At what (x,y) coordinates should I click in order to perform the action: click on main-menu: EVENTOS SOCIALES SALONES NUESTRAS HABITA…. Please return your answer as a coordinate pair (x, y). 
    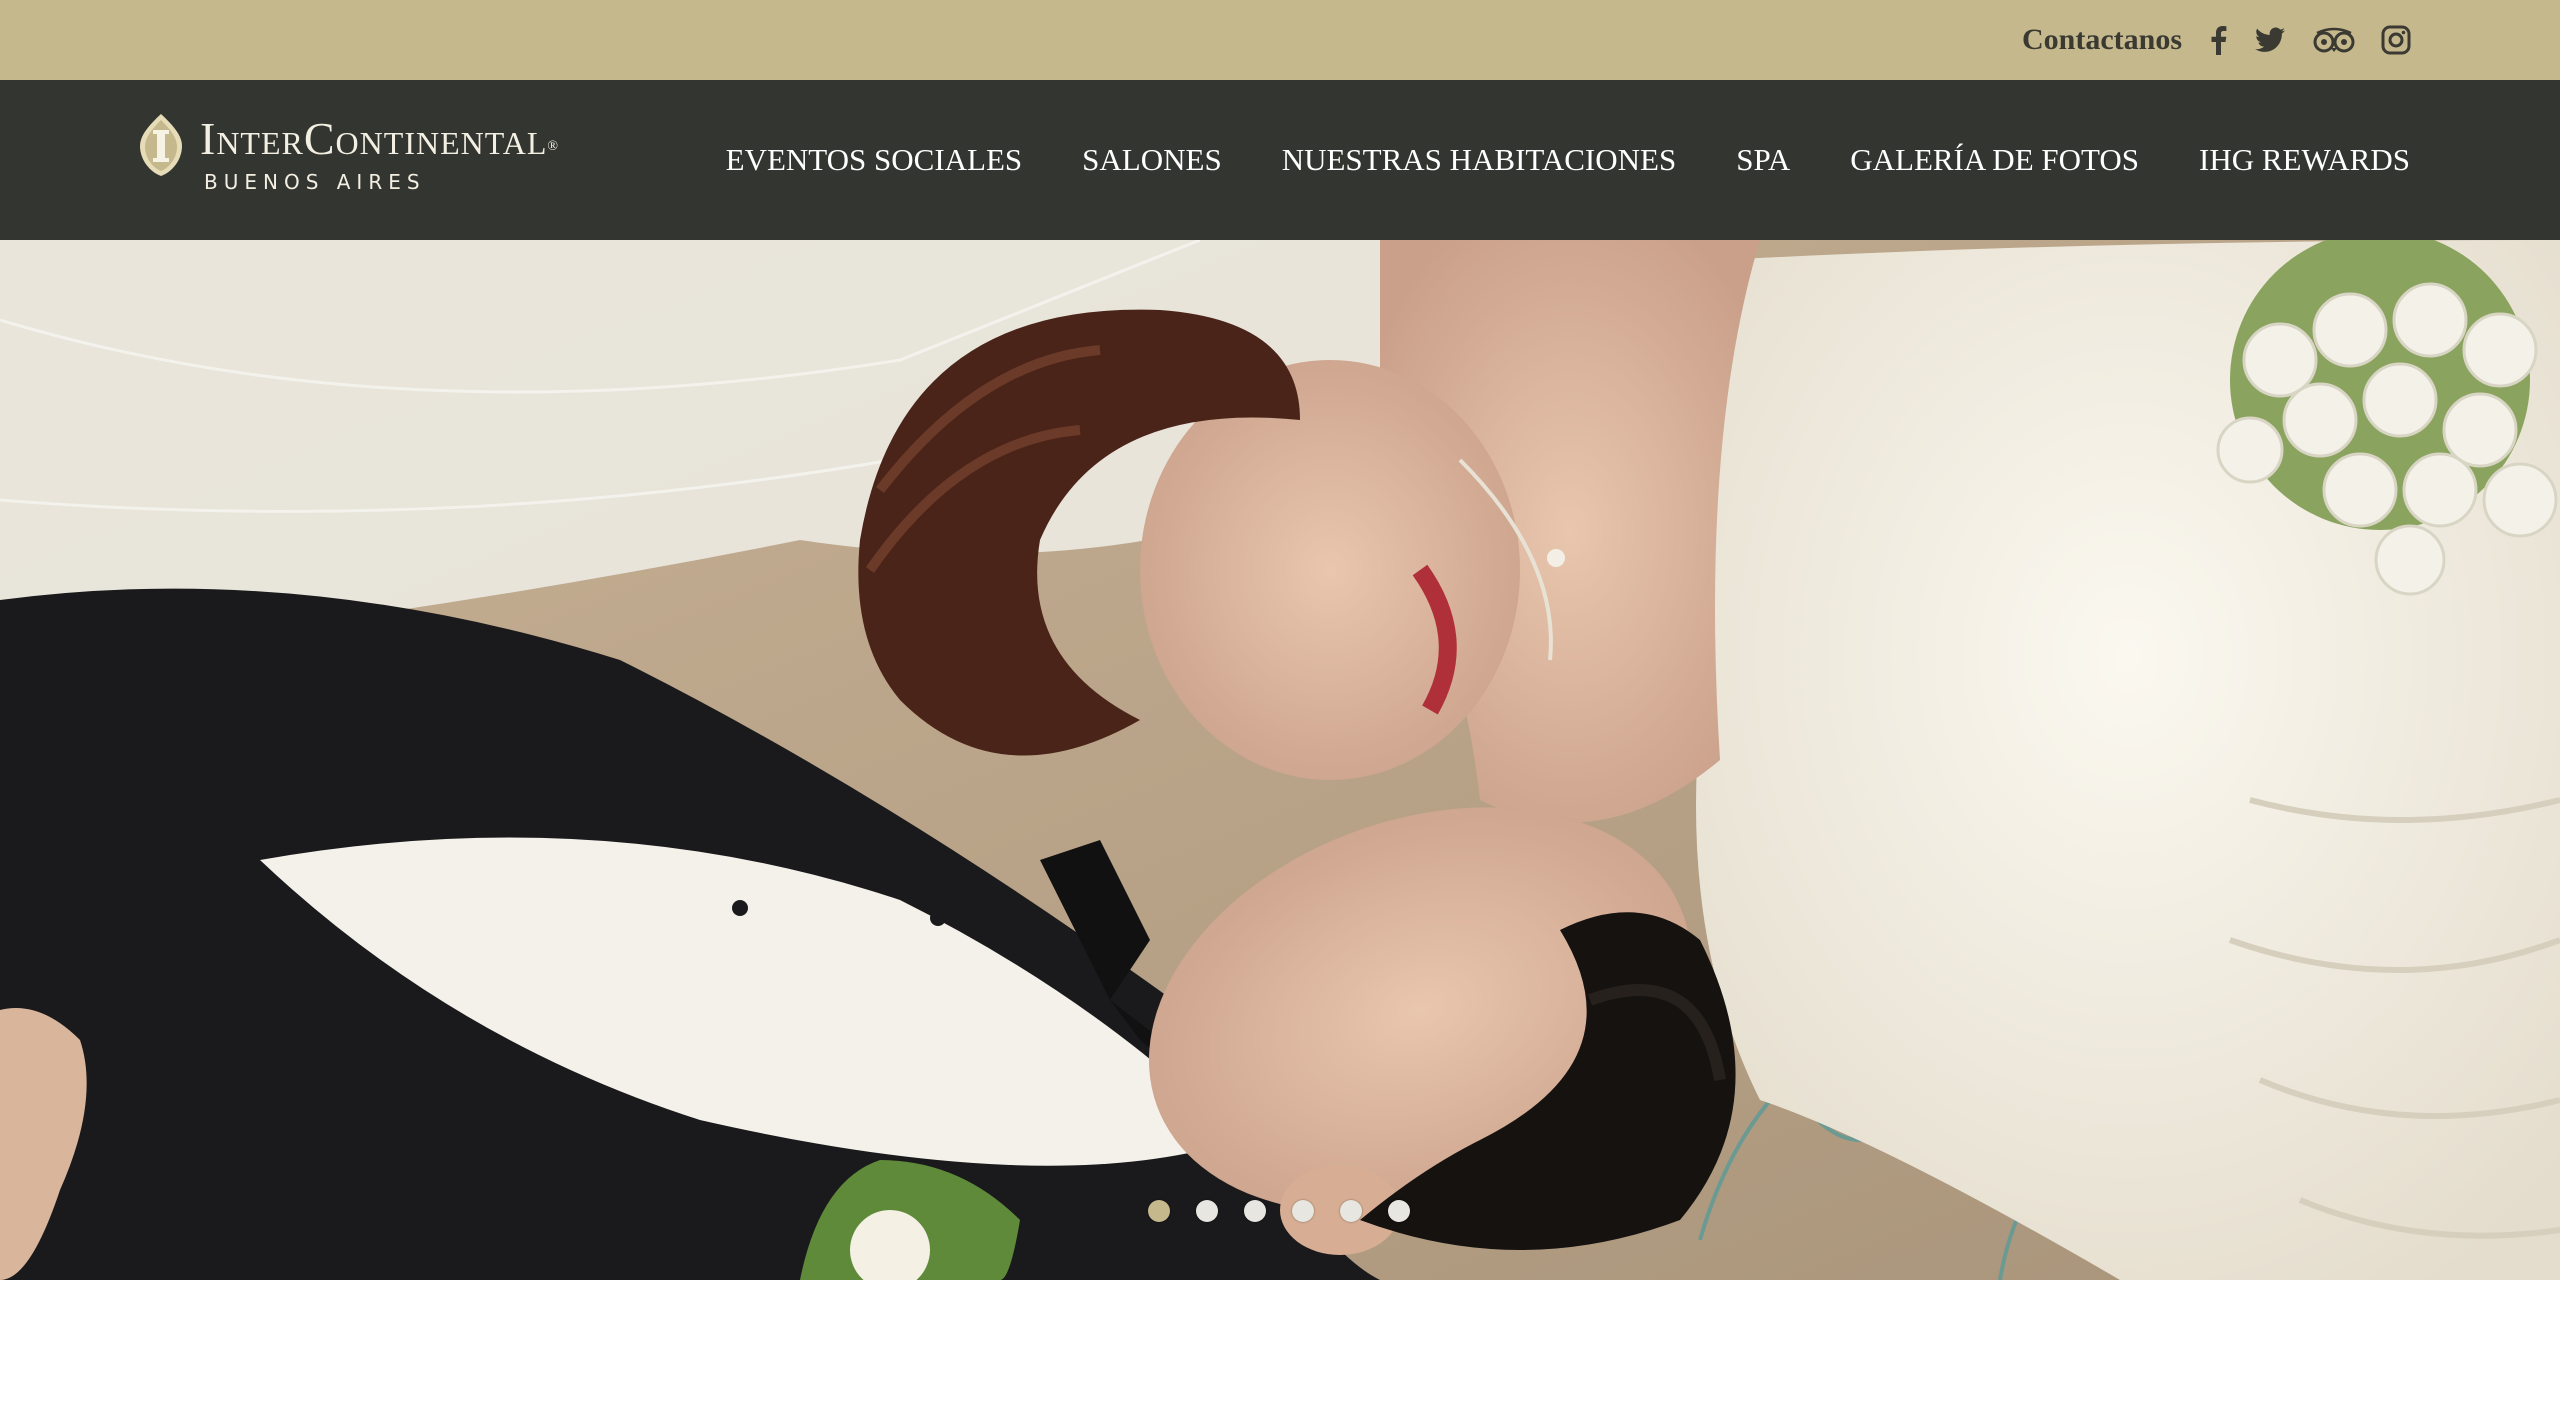
    Looking at the image, I should click on (1568, 160).